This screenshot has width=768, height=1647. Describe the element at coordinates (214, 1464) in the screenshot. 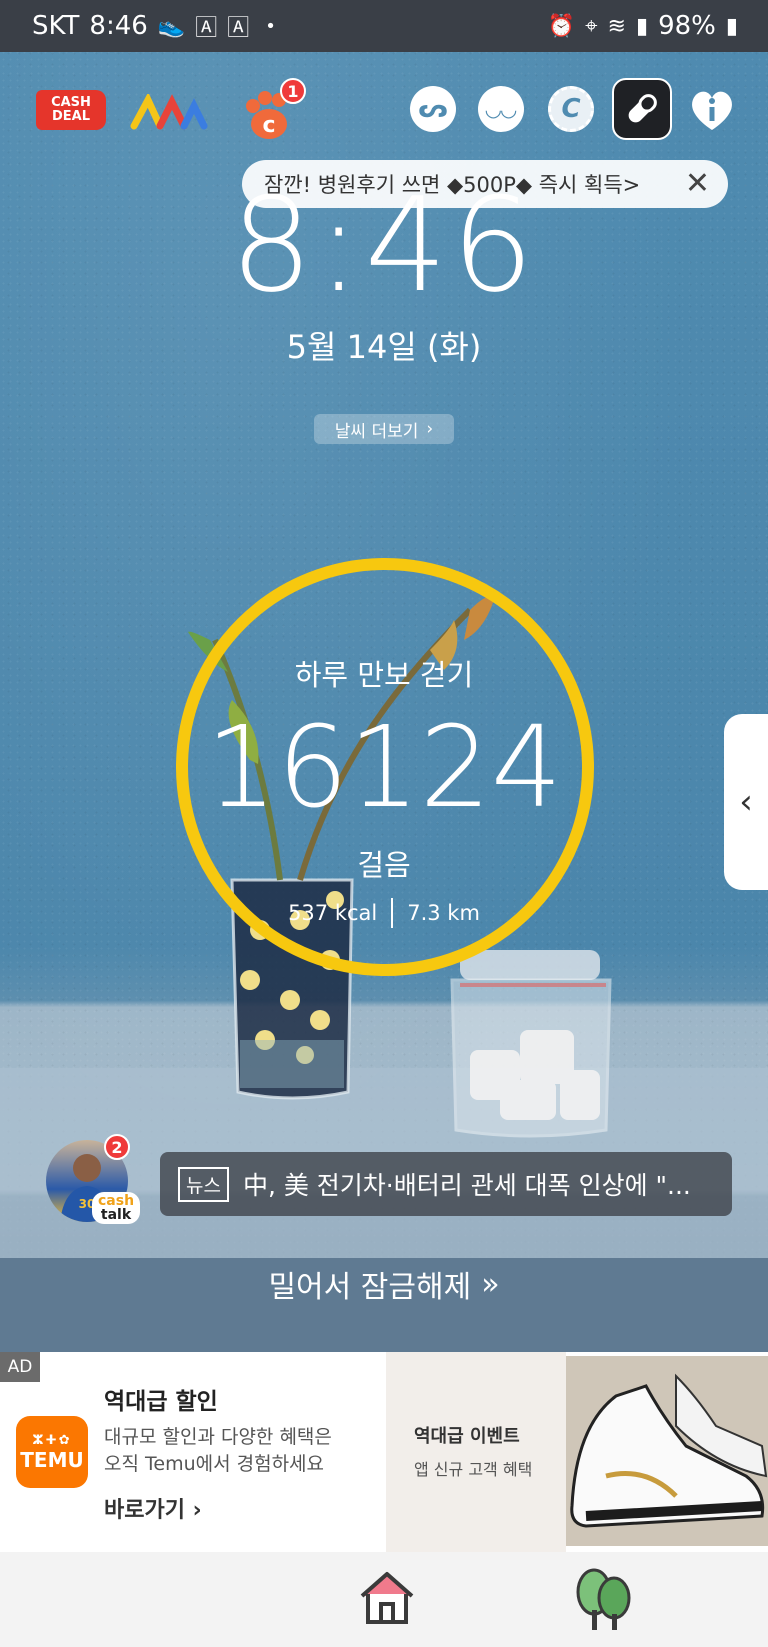

I see `ad-desc-line2: 오직 Temu에서 경험하세요` at that location.